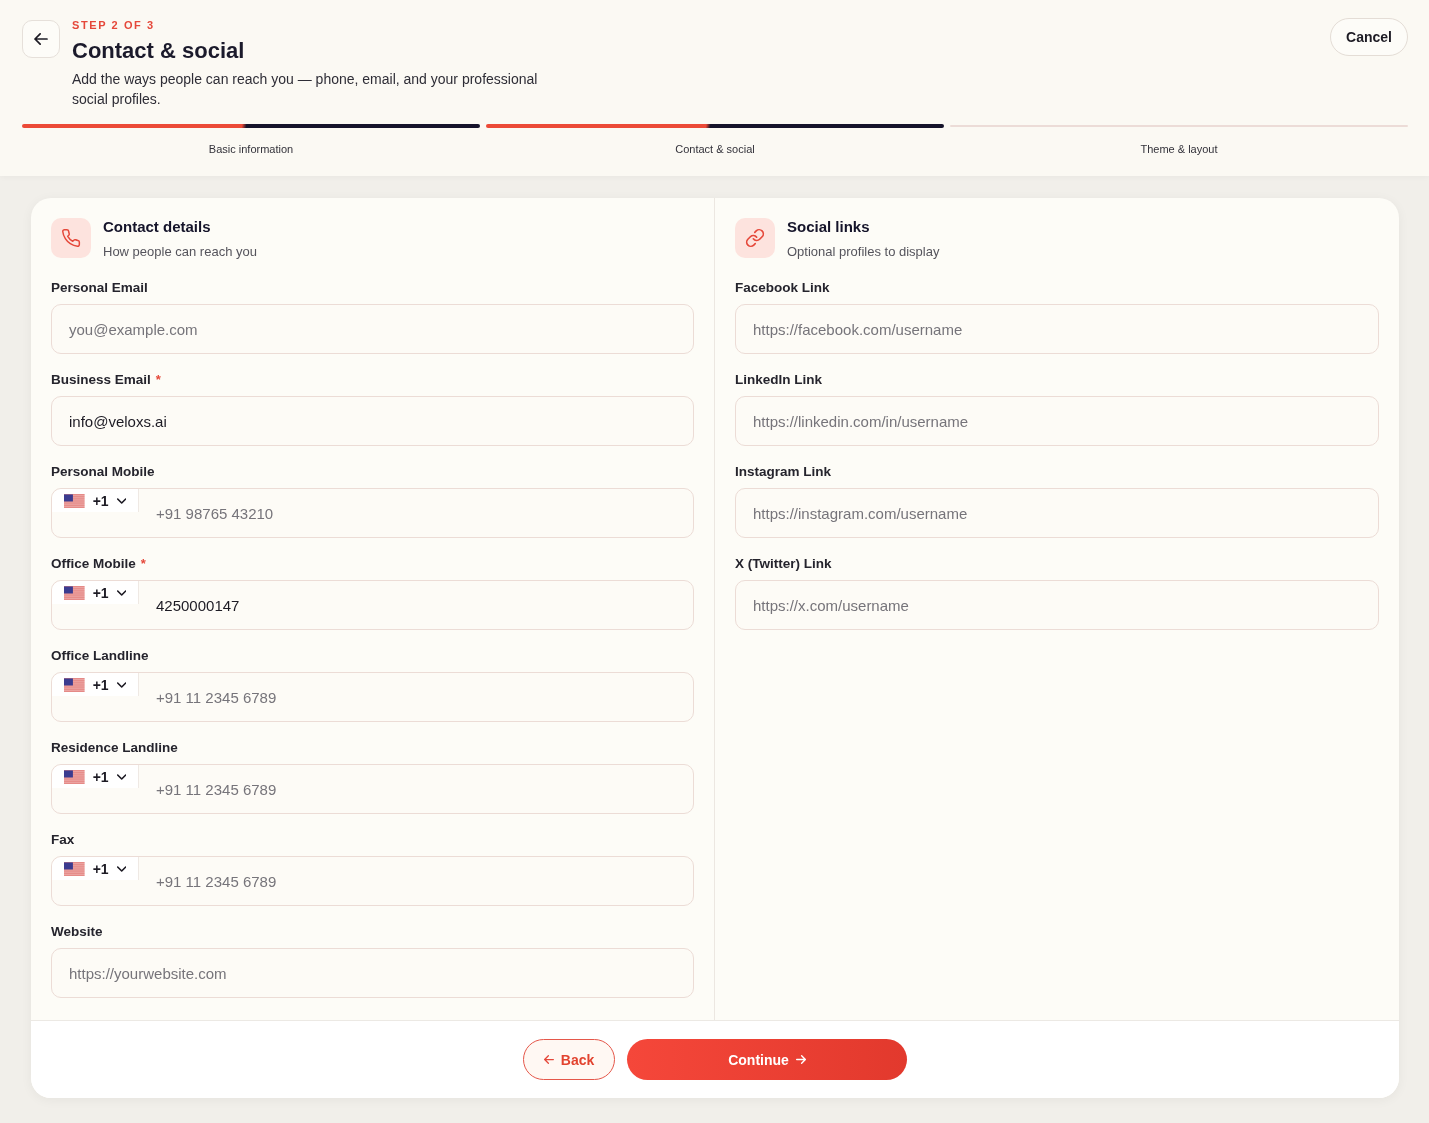 This screenshot has width=1429, height=1123. I want to click on back-button: Back, so click(569, 1059).